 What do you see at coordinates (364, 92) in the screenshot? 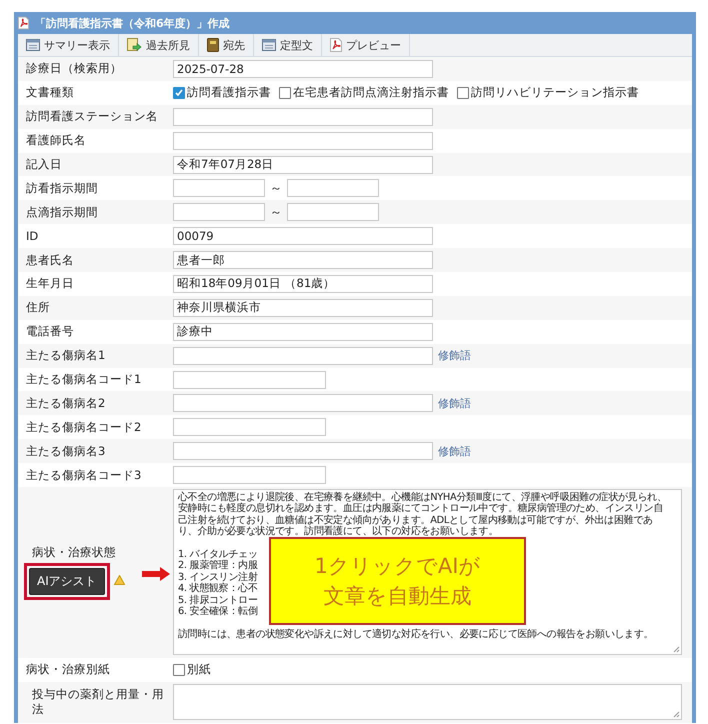
I see `checkbox: 在宅患者訪問点滴注射指示書` at bounding box center [364, 92].